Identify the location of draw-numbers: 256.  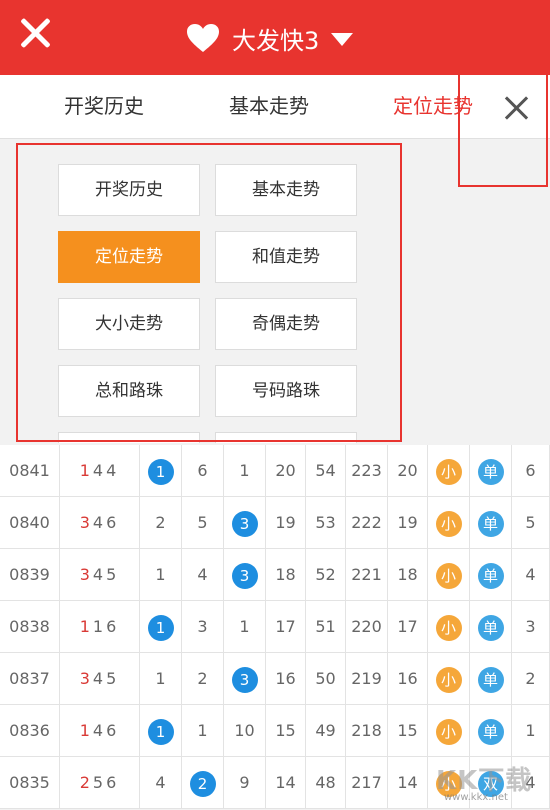
(100, 782).